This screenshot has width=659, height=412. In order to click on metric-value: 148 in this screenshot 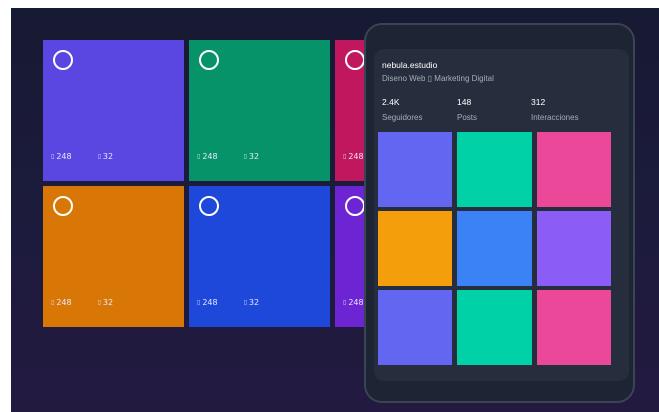, I will do `click(464, 102)`.